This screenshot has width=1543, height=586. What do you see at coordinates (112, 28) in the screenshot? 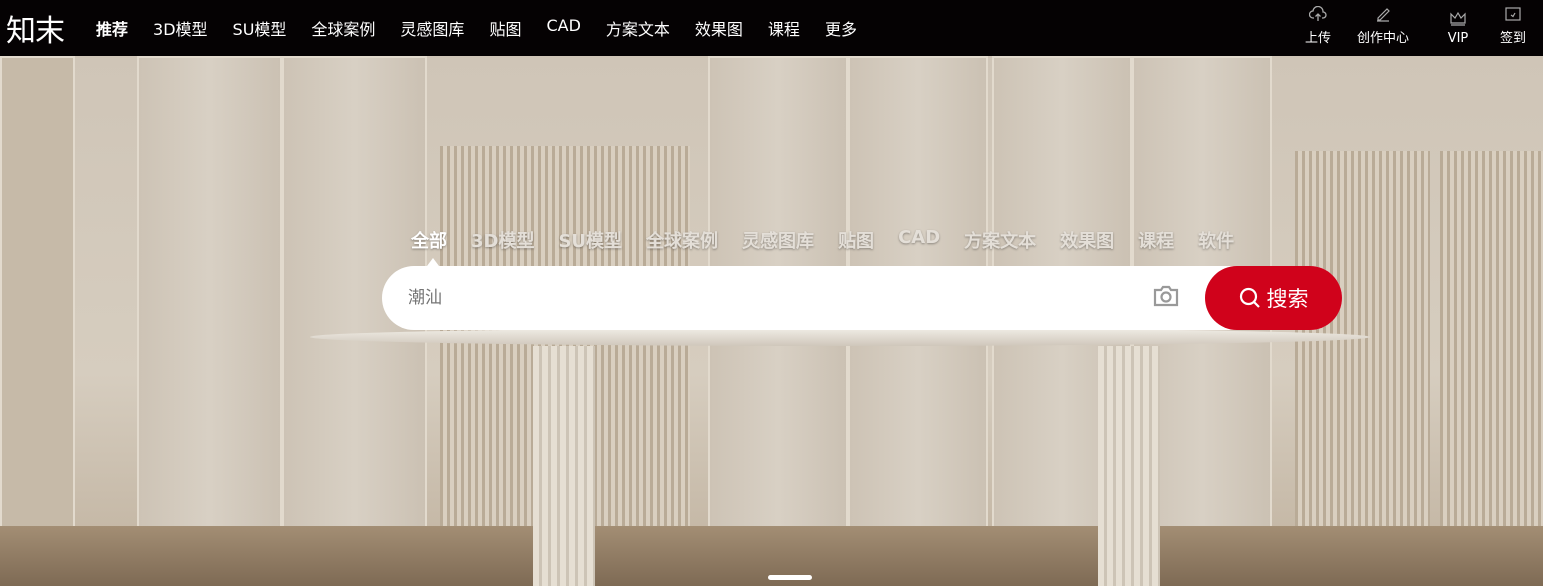
I see `nav-recommend: 推荐` at bounding box center [112, 28].